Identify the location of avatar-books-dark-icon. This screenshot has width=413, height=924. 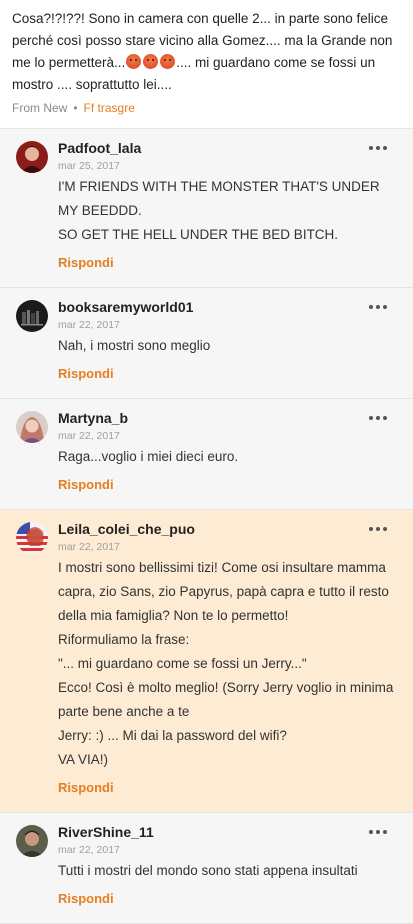
(32, 316).